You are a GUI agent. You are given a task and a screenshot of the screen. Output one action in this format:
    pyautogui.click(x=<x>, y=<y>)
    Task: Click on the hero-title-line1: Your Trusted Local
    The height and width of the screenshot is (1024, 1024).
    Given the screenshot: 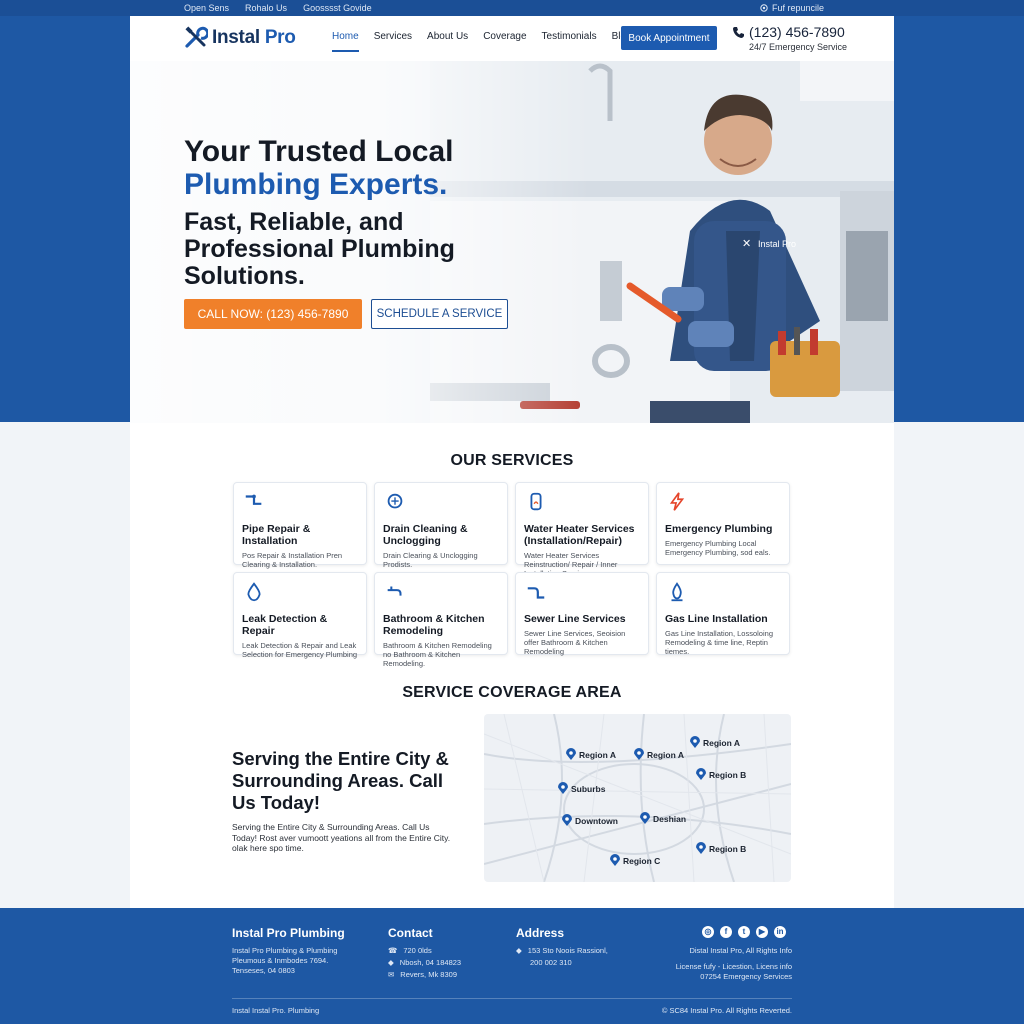 What is the action you would take?
    pyautogui.click(x=319, y=151)
    